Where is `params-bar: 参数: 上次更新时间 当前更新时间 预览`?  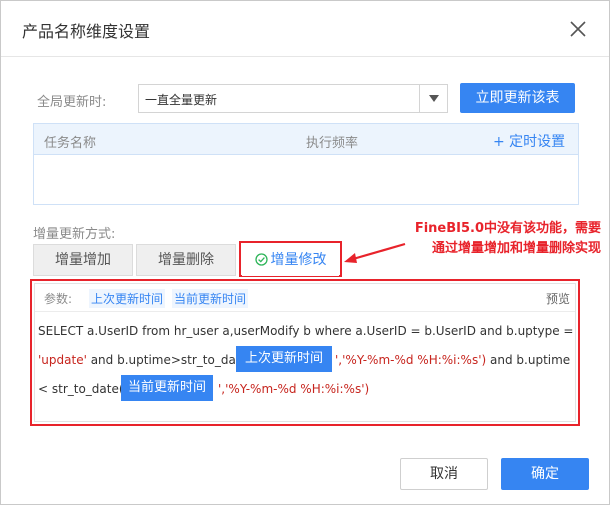 params-bar: 参数: 上次更新时间 当前更新时间 预览 is located at coordinates (305, 298).